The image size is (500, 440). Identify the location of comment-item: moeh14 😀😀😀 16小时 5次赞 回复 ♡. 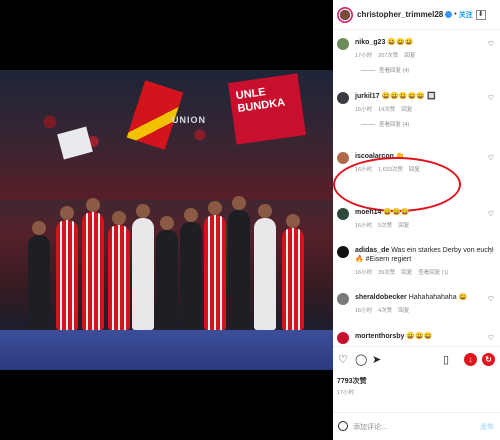
(416, 218).